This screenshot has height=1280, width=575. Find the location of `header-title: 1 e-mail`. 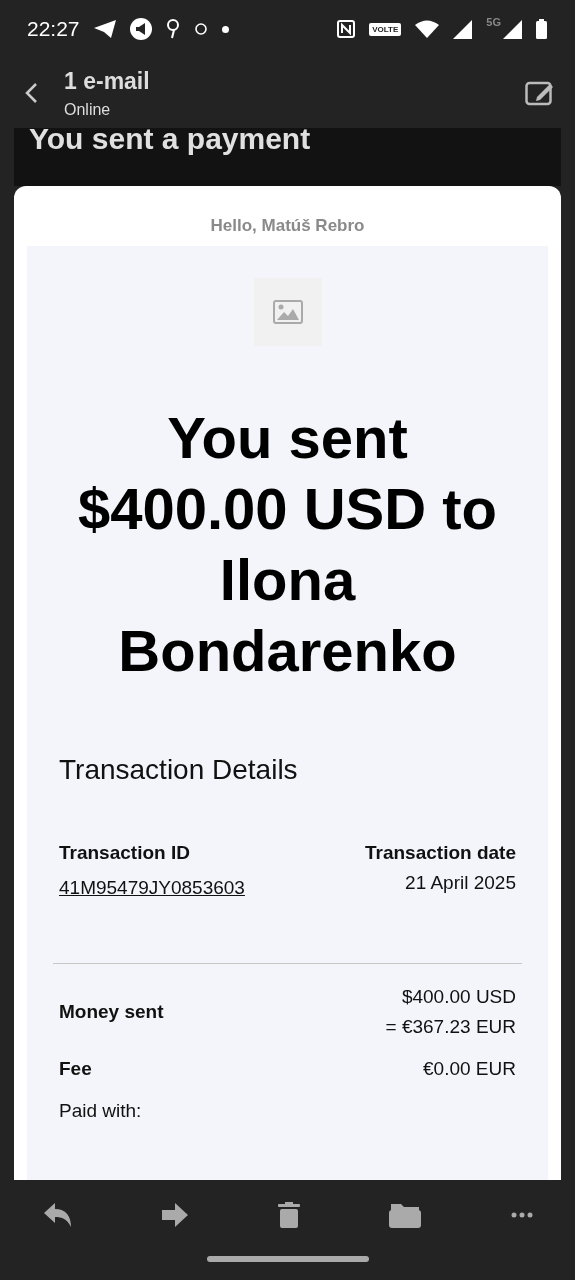

header-title: 1 e-mail is located at coordinates (107, 81).